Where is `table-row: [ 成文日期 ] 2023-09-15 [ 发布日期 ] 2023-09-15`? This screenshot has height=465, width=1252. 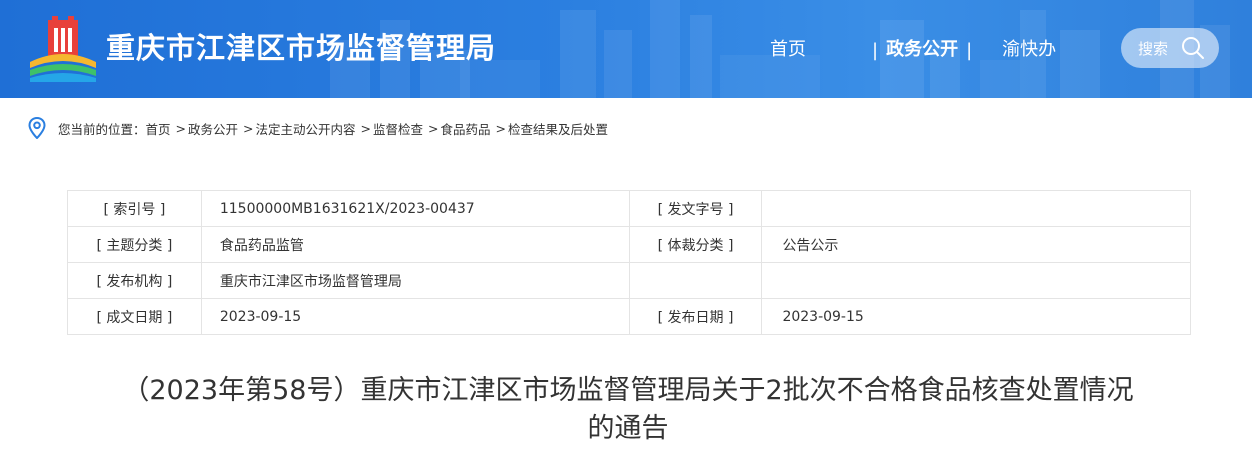 table-row: [ 成文日期 ] 2023-09-15 [ 发布日期 ] 2023-09-15 is located at coordinates (629, 316).